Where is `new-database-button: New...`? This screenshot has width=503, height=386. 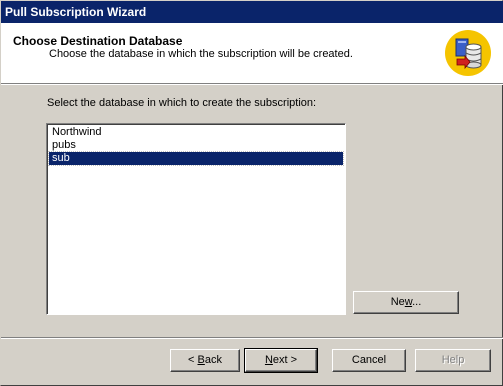 new-database-button: New... is located at coordinates (406, 302).